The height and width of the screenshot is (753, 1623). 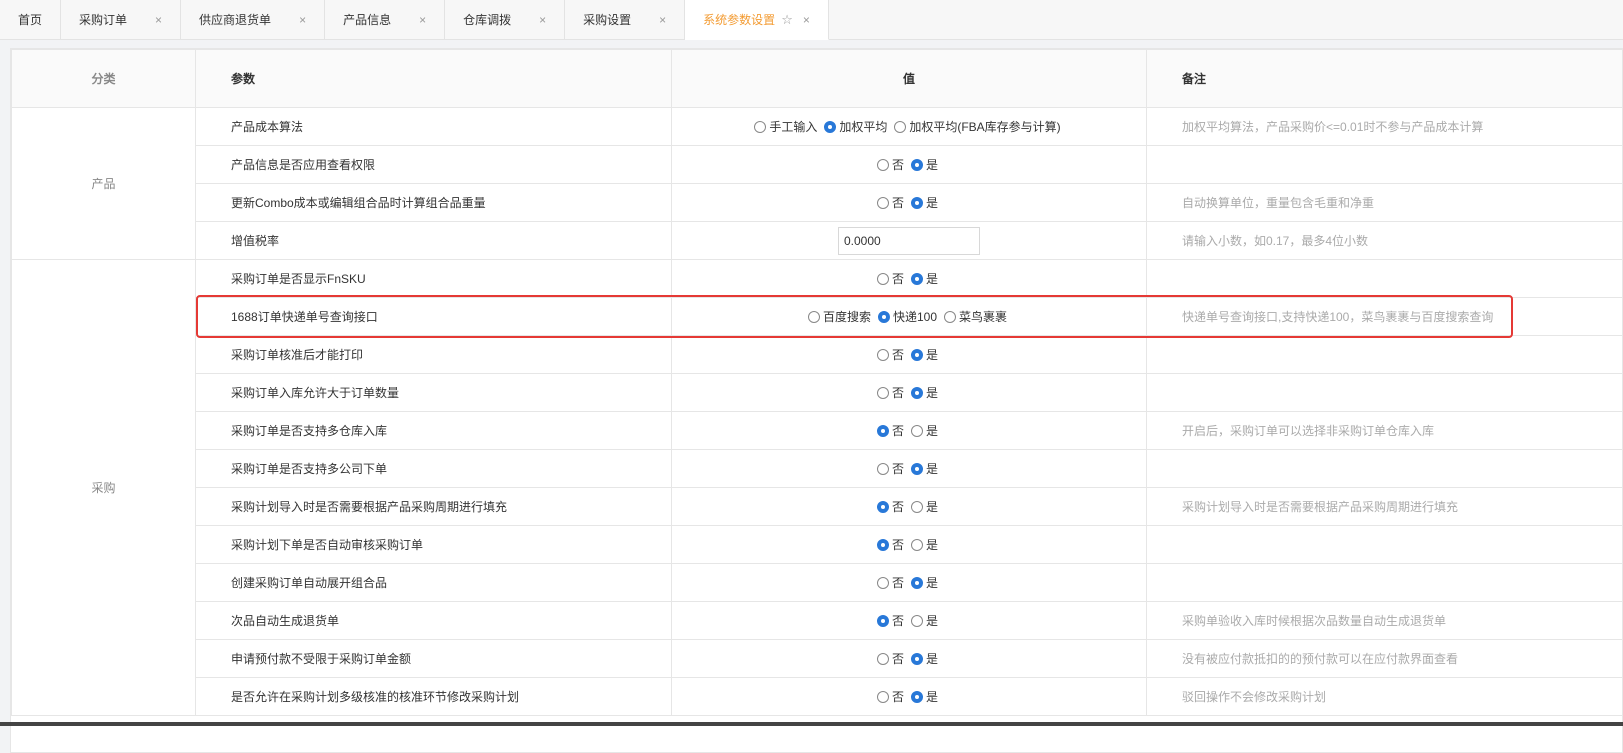 I want to click on table-row: 采购计划下单是否自动审核采购订单否是, so click(x=817, y=544).